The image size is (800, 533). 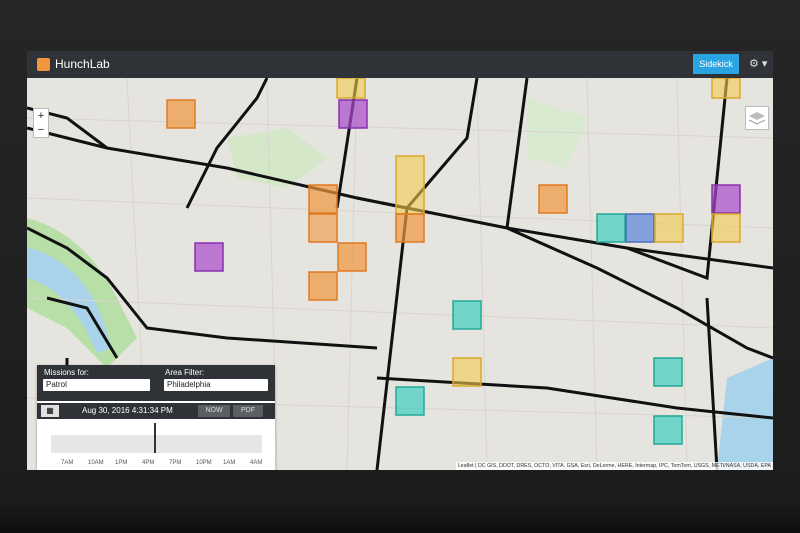 What do you see at coordinates (67, 463) in the screenshot?
I see `time-tick-label: 7AM` at bounding box center [67, 463].